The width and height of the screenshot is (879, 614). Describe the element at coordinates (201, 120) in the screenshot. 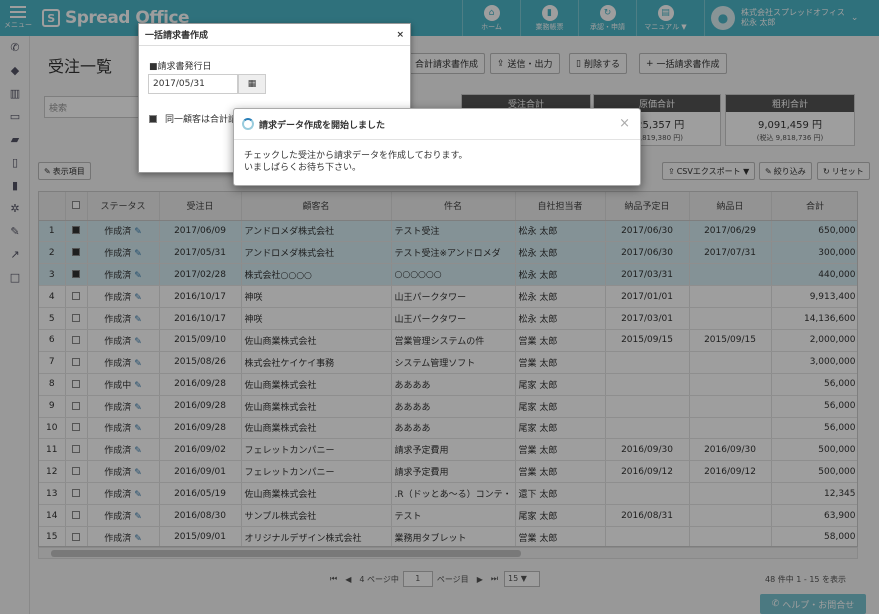

I see `same-customer-label: 同一顧客は合計請` at that location.